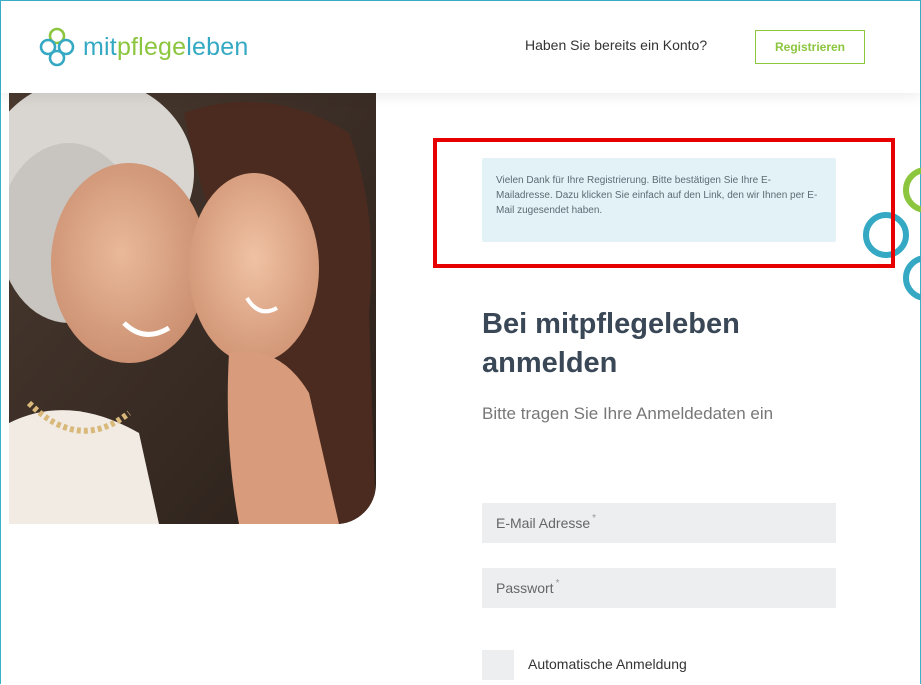 The width and height of the screenshot is (921, 685). Describe the element at coordinates (166, 46) in the screenshot. I see `logo-text: mitpflegeleben` at that location.